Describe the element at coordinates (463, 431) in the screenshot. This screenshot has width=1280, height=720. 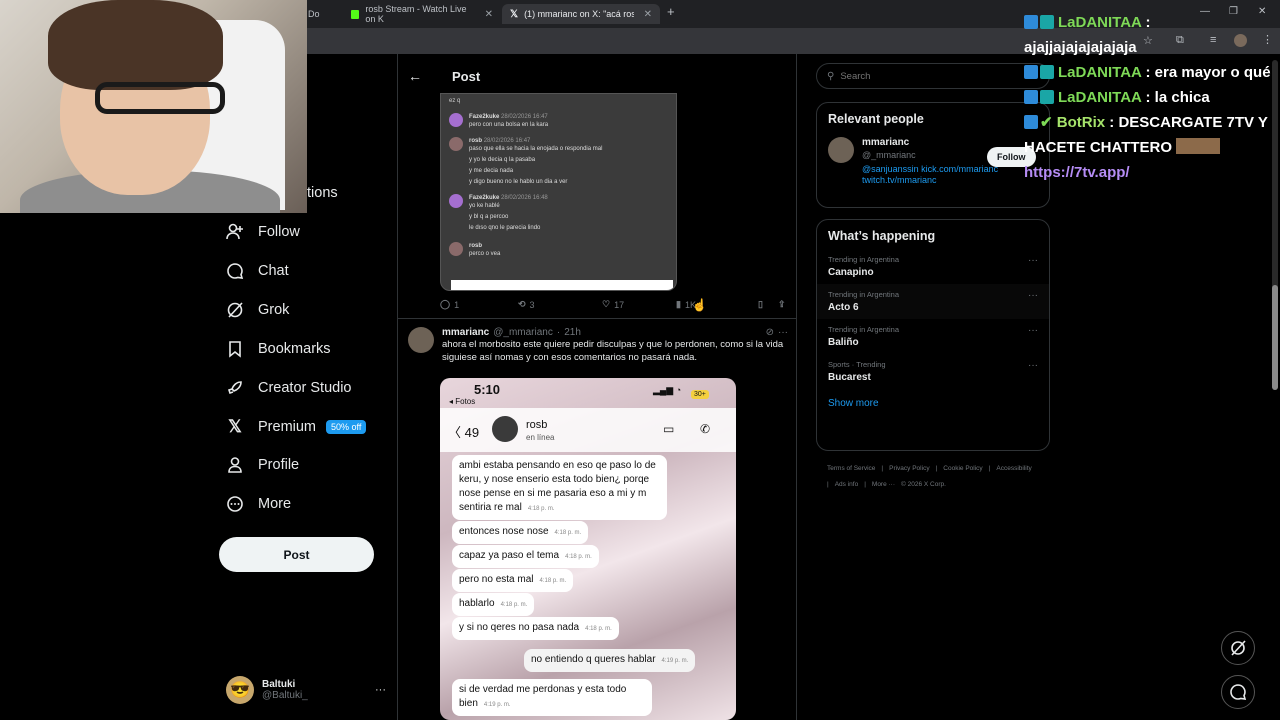
I see `chat-back-button: 〈 49` at that location.